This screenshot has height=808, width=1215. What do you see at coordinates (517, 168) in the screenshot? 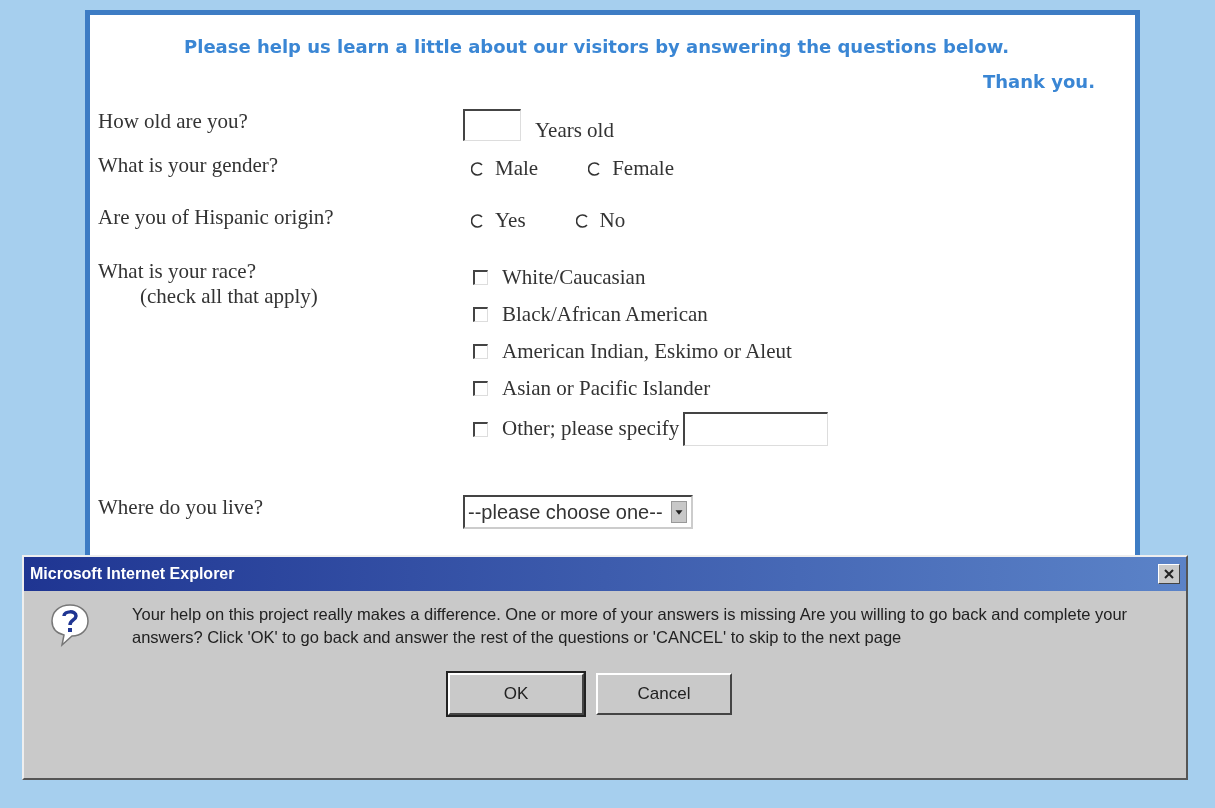
I see `option-label: Male` at bounding box center [517, 168].